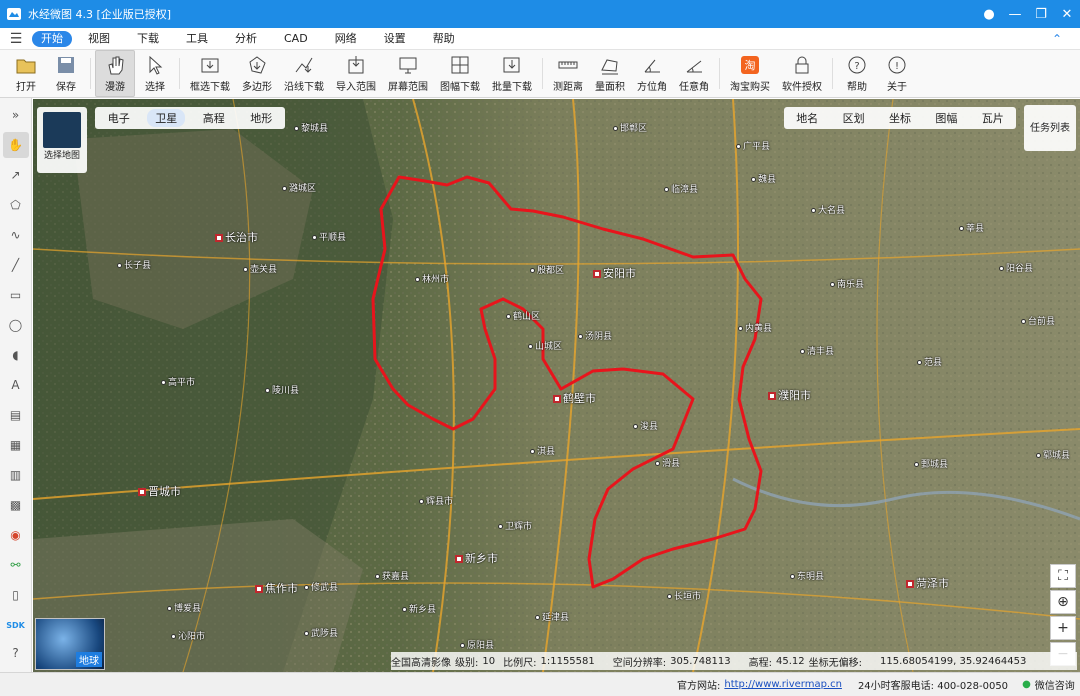  I want to click on restore-button: ❐, so click(1041, 14).